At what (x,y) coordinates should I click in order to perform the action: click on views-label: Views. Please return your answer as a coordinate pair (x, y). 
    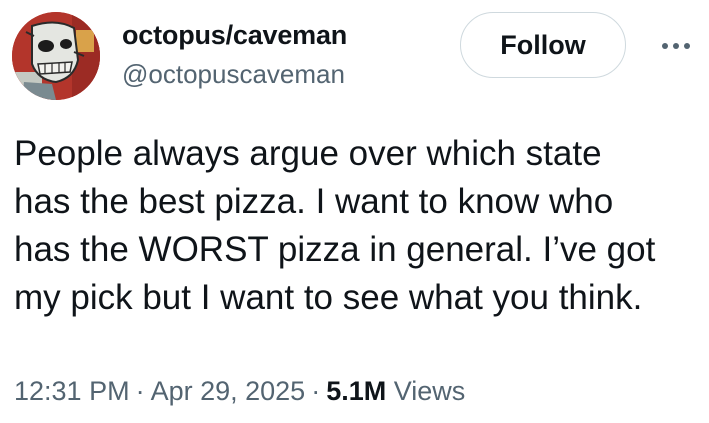
    Looking at the image, I should click on (429, 391).